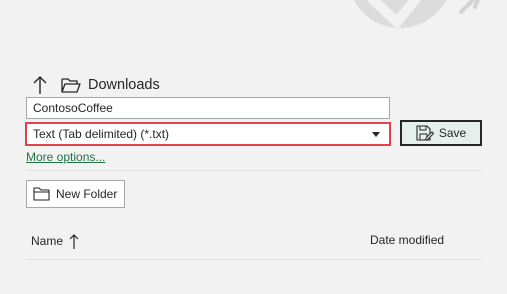  What do you see at coordinates (74, 241) in the screenshot?
I see `sort-ascending-arrow-icon` at bounding box center [74, 241].